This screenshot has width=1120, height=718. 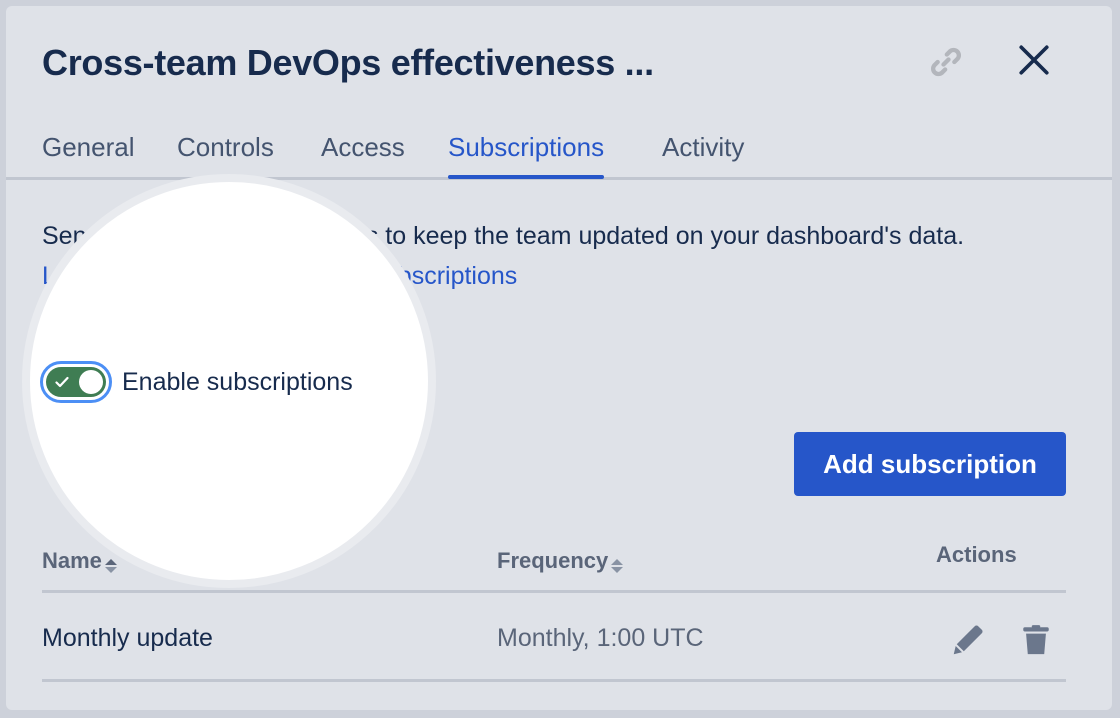 What do you see at coordinates (554, 591) in the screenshot?
I see `header-divider` at bounding box center [554, 591].